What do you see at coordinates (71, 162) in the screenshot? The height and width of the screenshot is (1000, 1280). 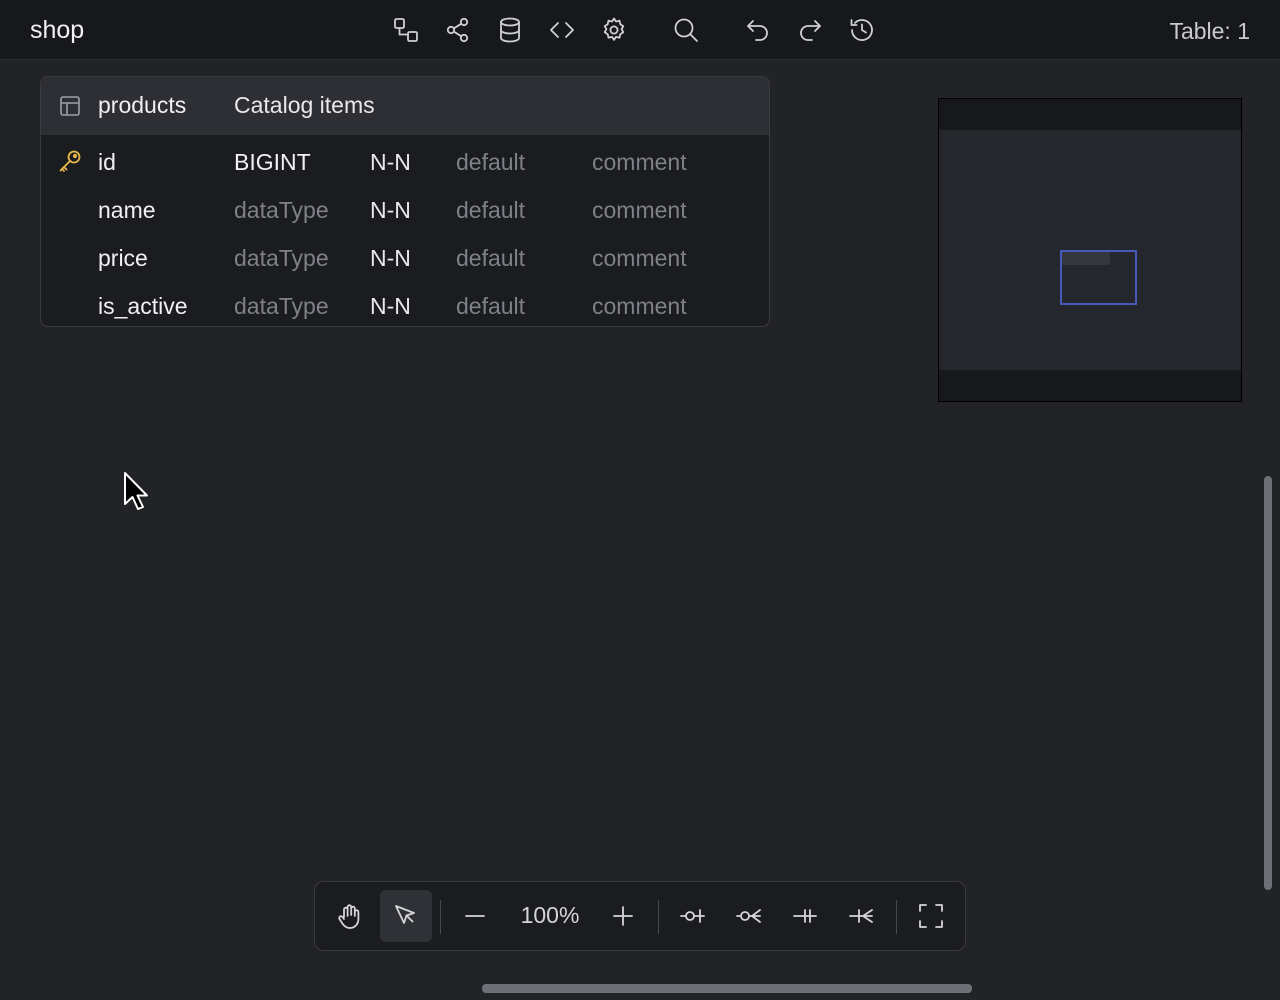 I see `key-icon` at bounding box center [71, 162].